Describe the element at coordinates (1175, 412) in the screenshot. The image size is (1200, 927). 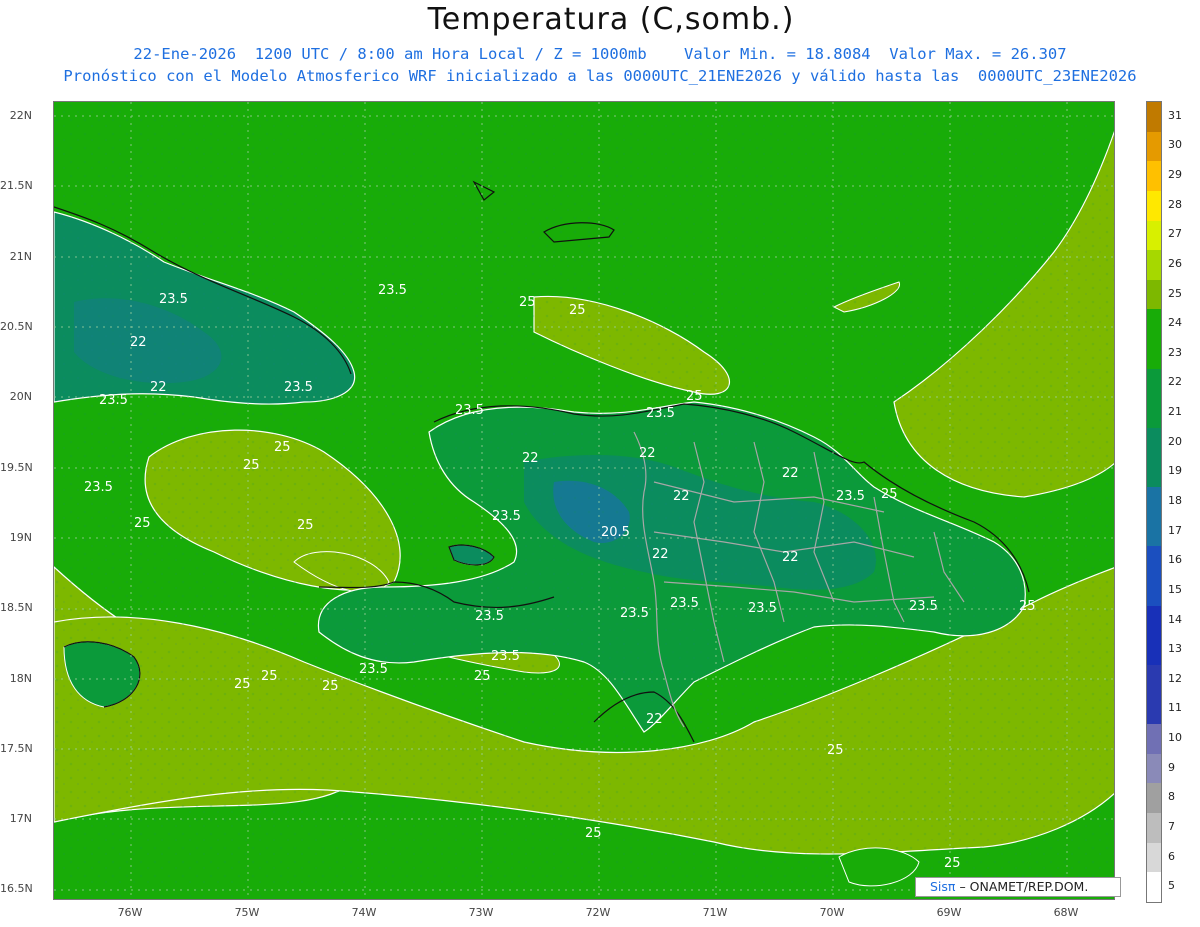
I see `legend-value: 21` at that location.